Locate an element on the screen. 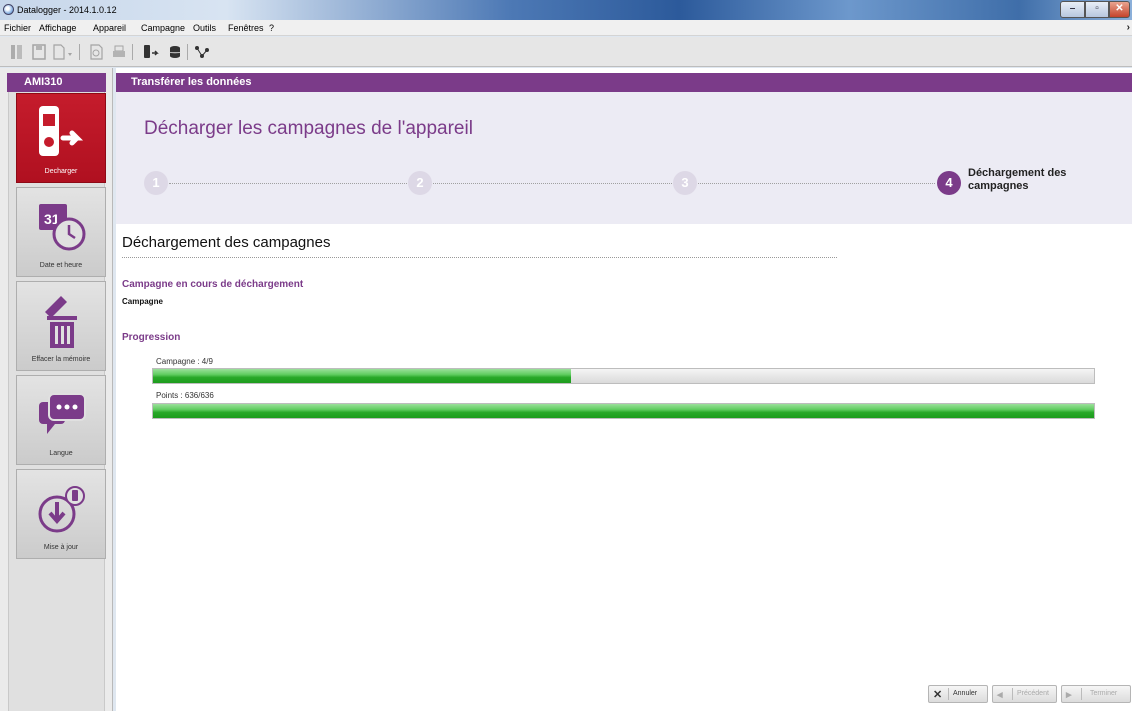 This screenshot has width=1132, height=711. menu-outils: Outils is located at coordinates (204, 28).